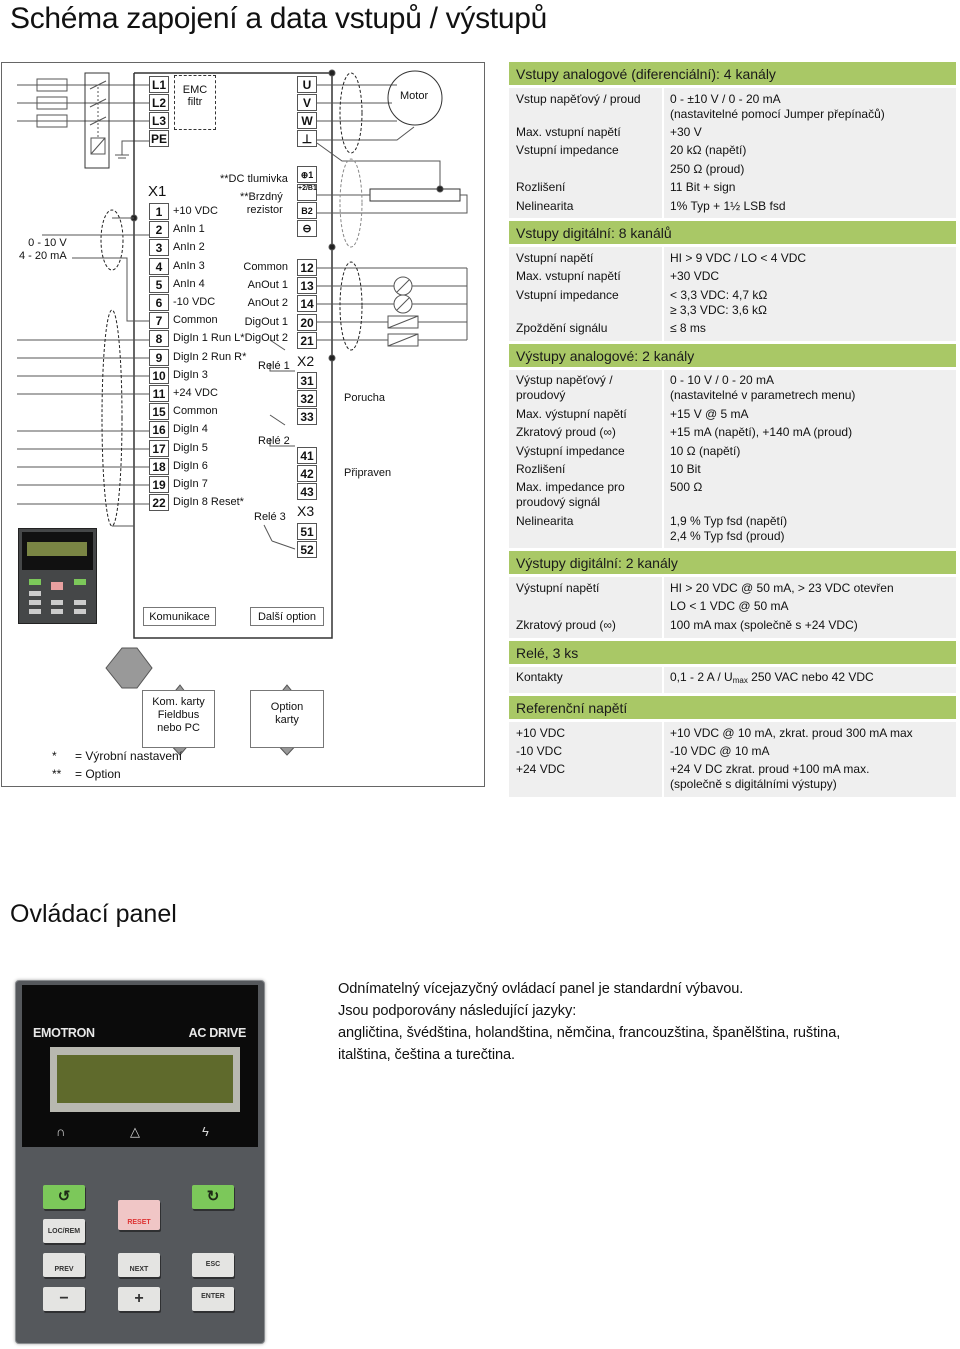 This screenshot has height=1349, width=960. What do you see at coordinates (159, 120) in the screenshot?
I see `terminal-l3: L3` at bounding box center [159, 120].